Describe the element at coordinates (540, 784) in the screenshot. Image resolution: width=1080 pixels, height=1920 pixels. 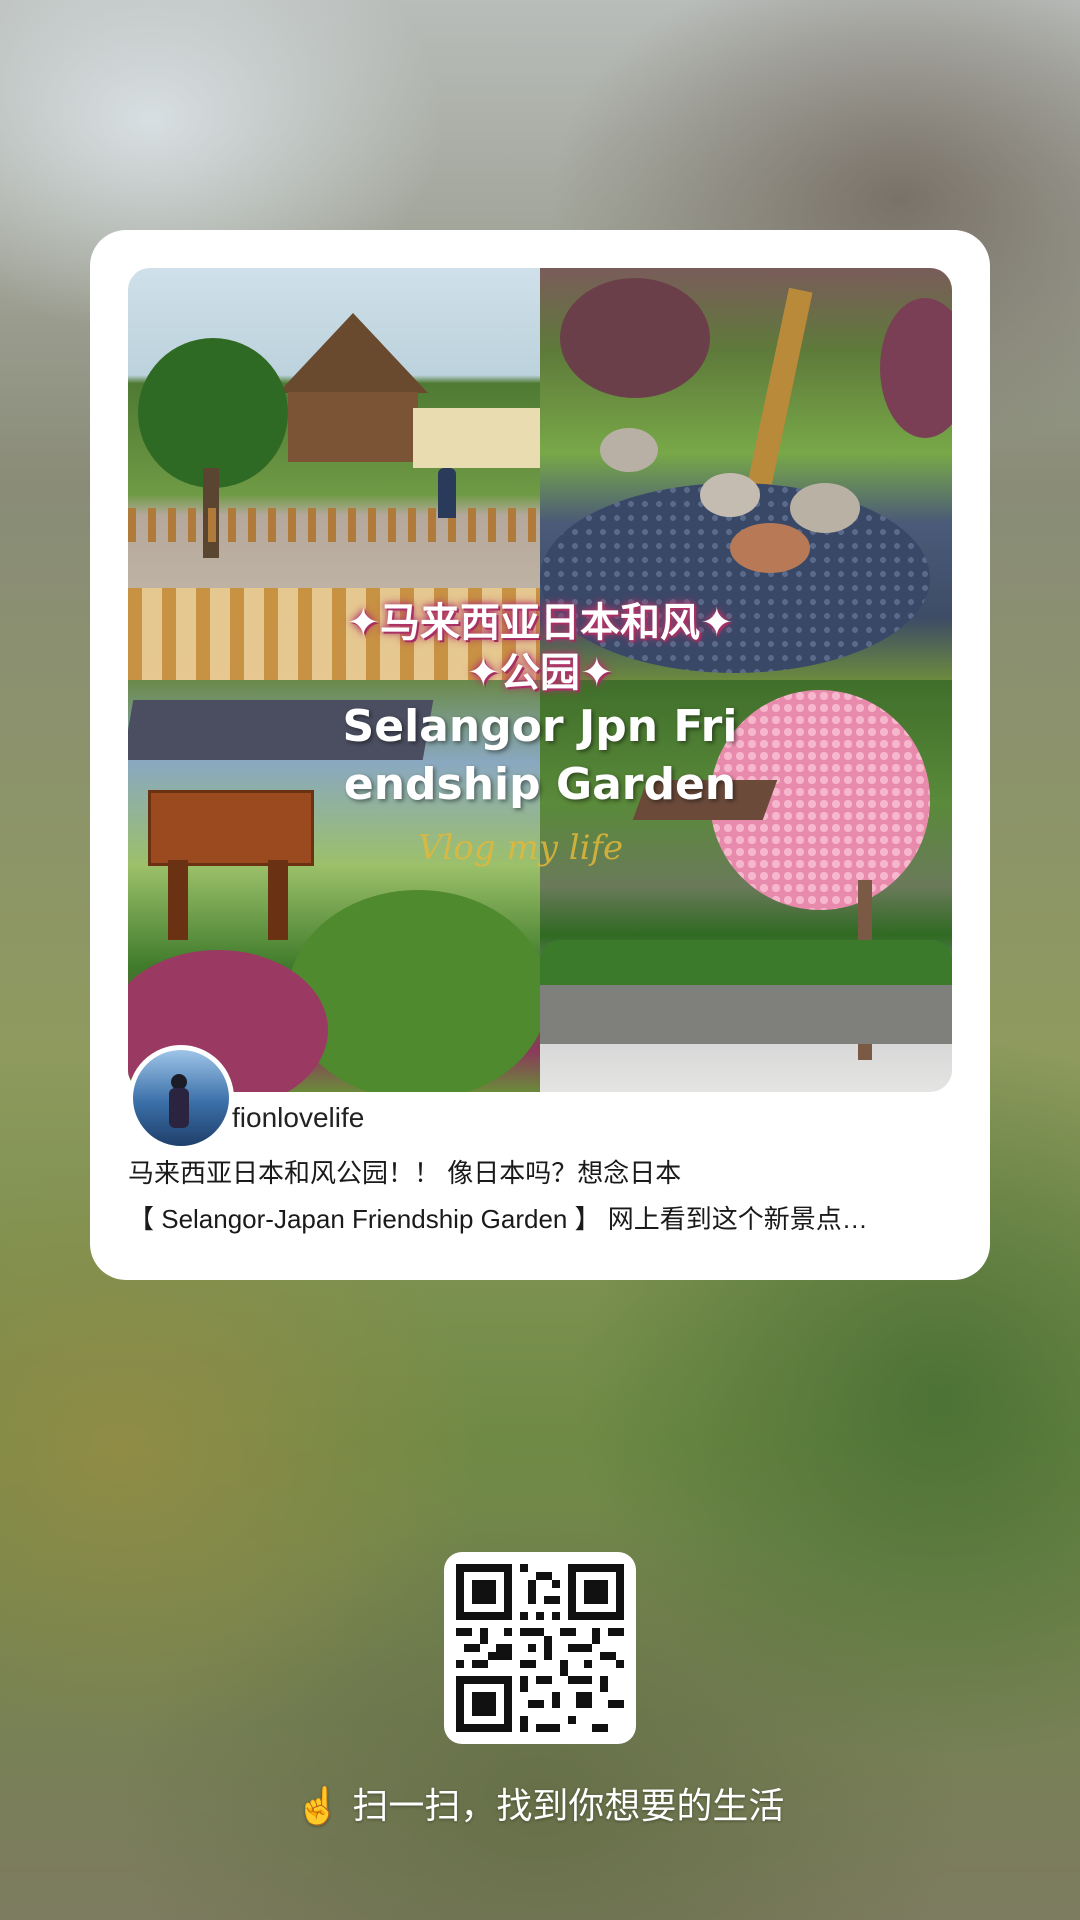
I see `cover-title-english-line2: endship Garden` at that location.